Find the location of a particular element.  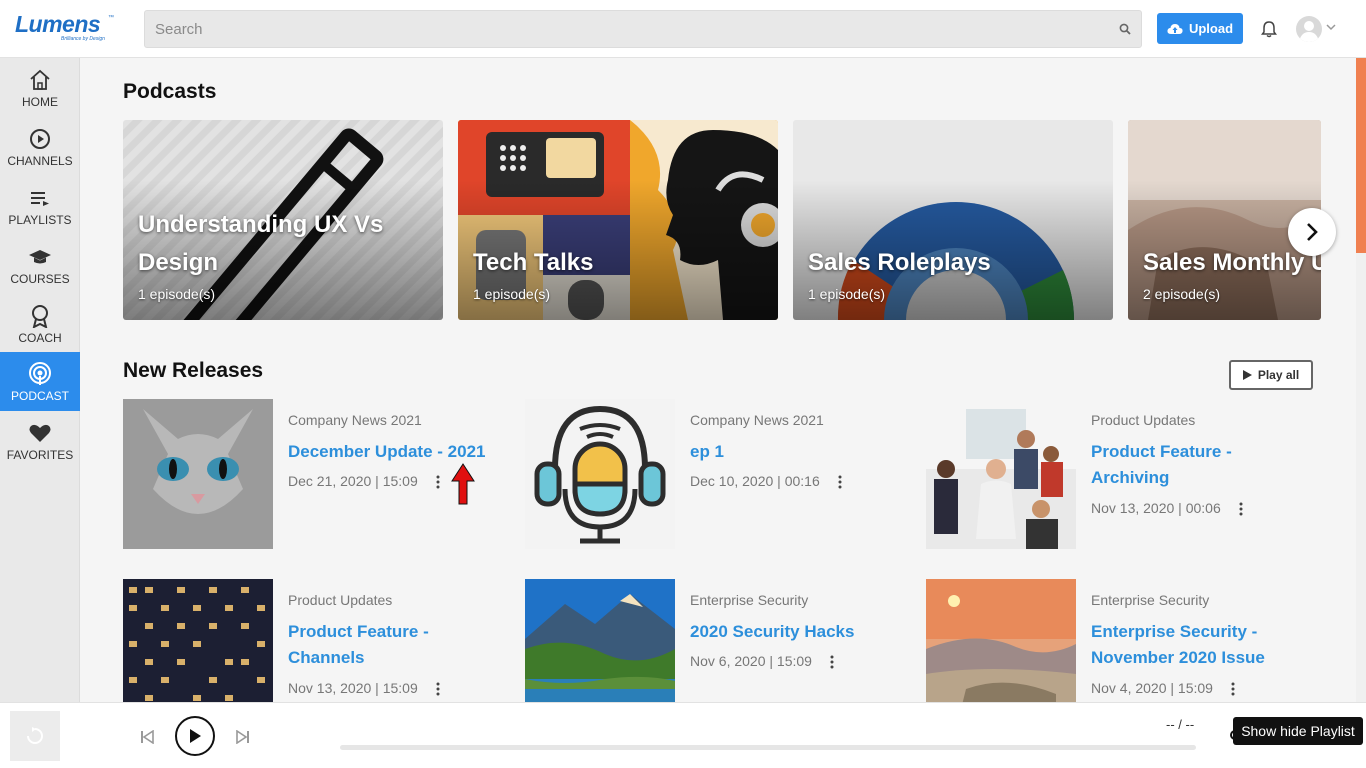

release-title: ep 1 is located at coordinates (795, 452).